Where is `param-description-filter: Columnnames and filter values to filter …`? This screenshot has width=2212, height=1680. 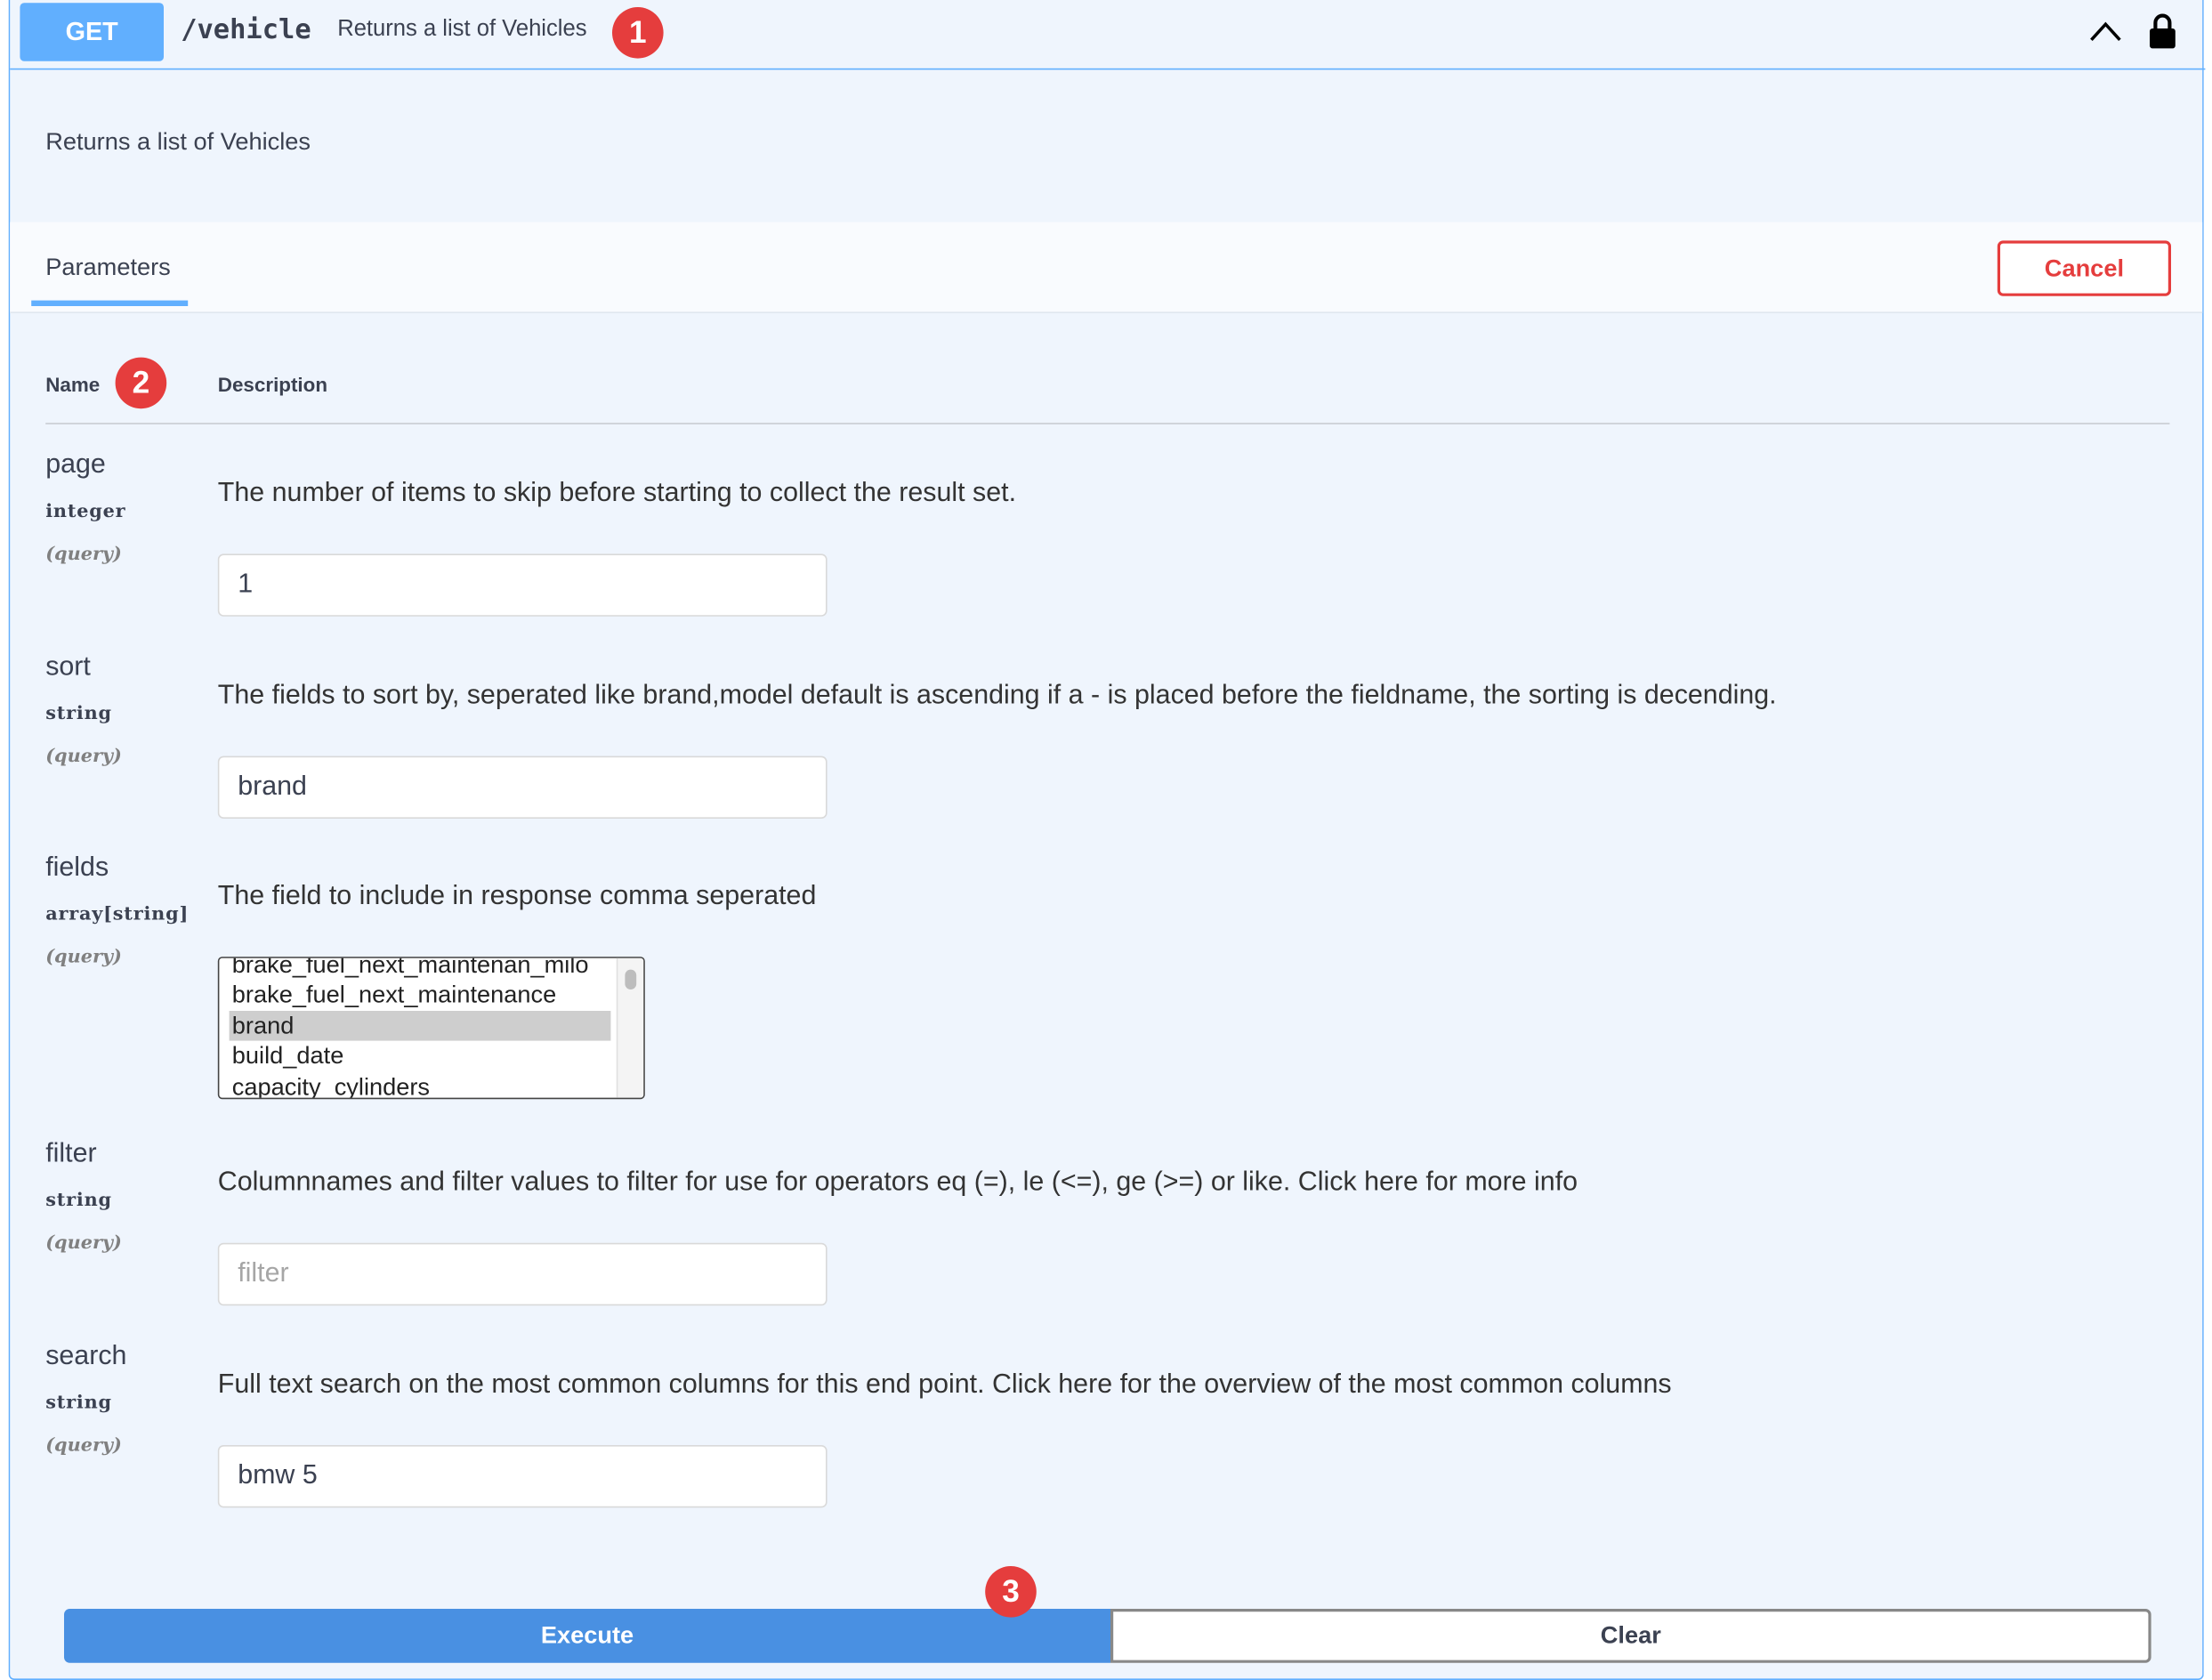
param-description-filter: Columnnames and filter values to filter … is located at coordinates (898, 1182).